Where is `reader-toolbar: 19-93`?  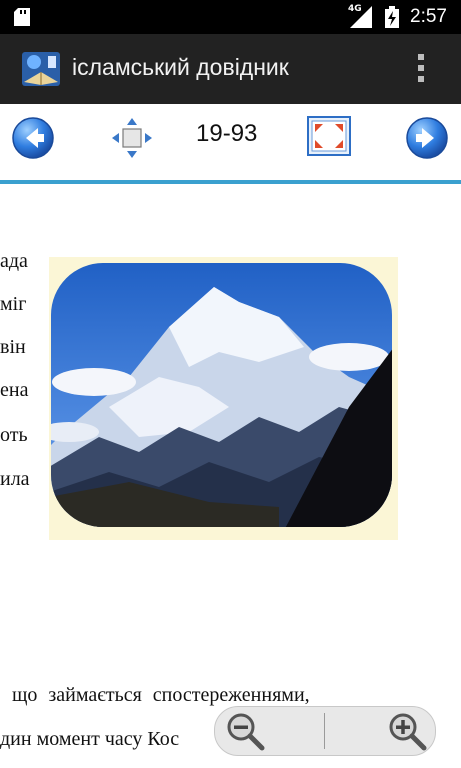 reader-toolbar: 19-93 is located at coordinates (230, 142).